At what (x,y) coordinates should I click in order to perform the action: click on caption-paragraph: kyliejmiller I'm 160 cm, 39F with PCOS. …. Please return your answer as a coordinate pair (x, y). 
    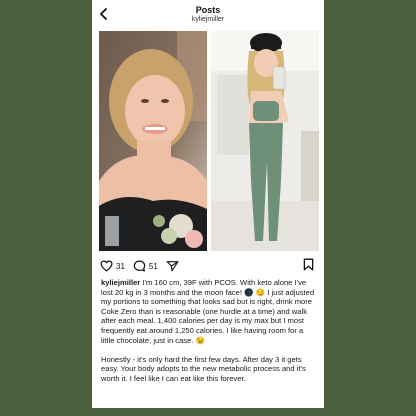
    Looking at the image, I should click on (209, 311).